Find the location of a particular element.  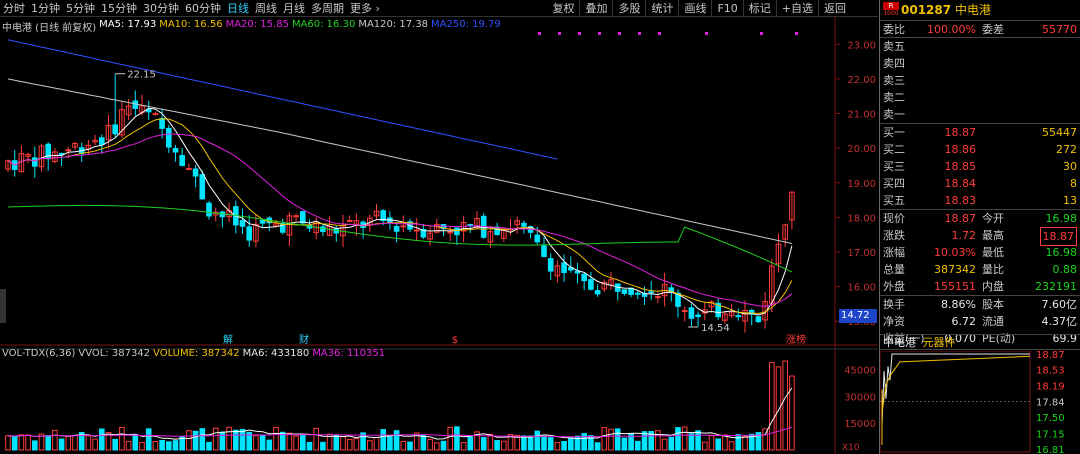

stat-value: 10.03% is located at coordinates (955, 252).